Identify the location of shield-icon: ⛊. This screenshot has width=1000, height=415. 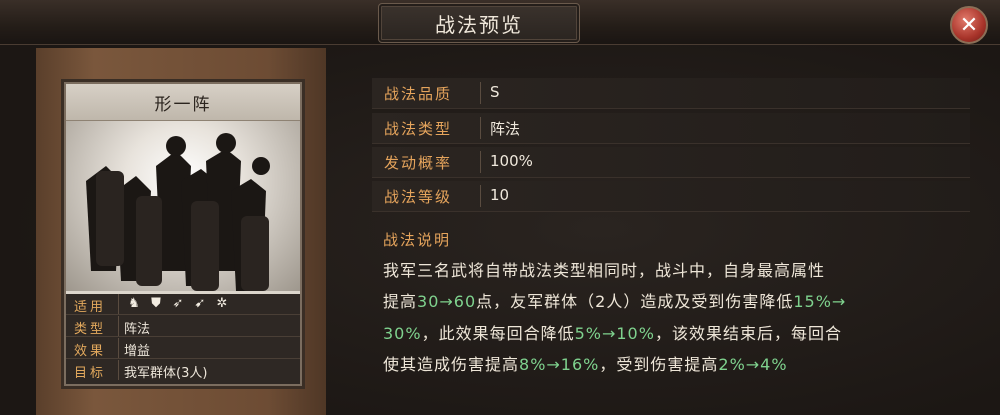
(156, 303).